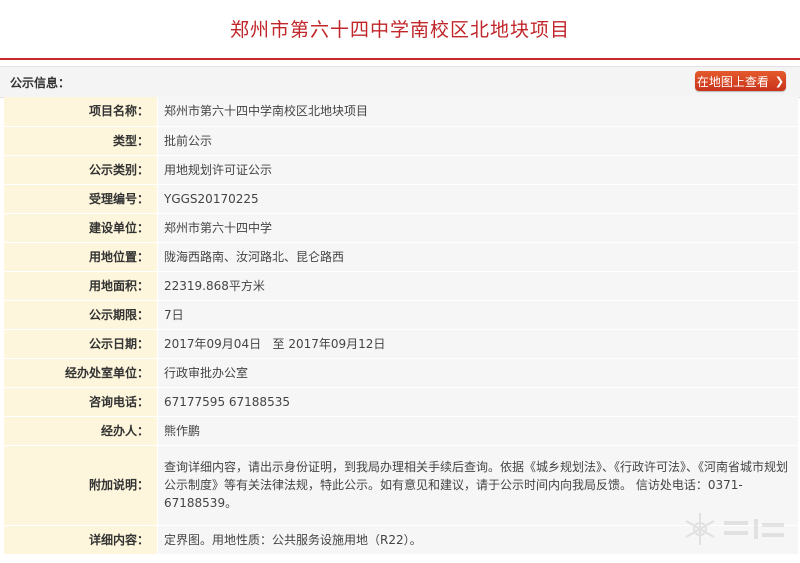 The height and width of the screenshot is (563, 800). Describe the element at coordinates (477, 540) in the screenshot. I see `value-details: 定界图。用地性质：公共服务设施用地（R22）。` at that location.